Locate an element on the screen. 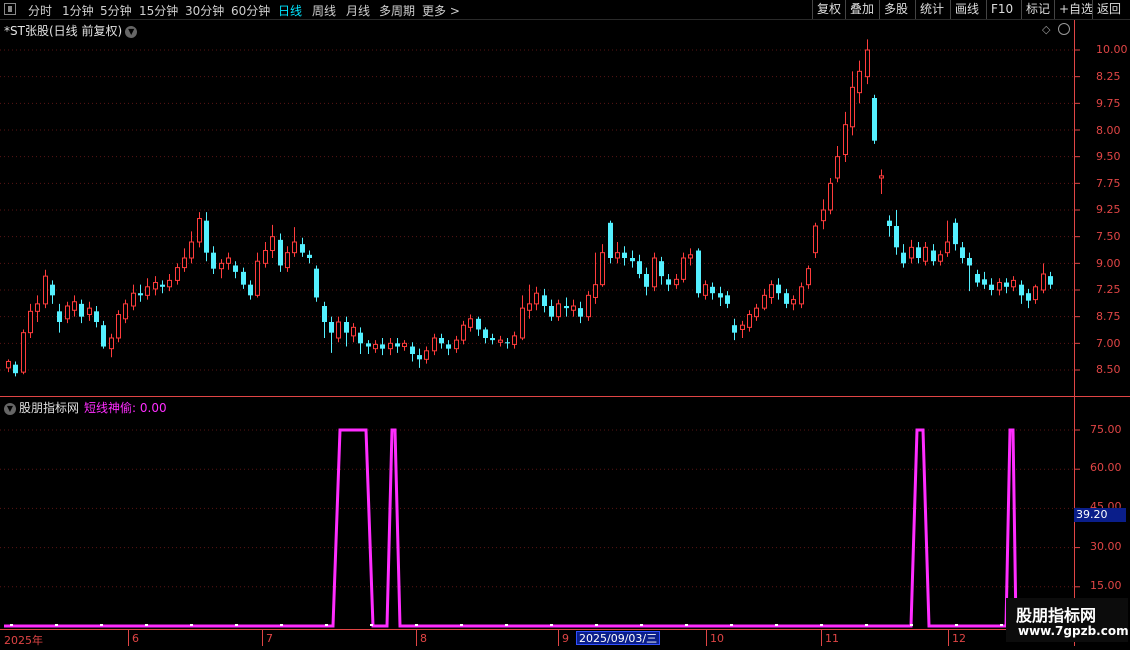  watermark-title: 股朋指标网 is located at coordinates (1056, 615).